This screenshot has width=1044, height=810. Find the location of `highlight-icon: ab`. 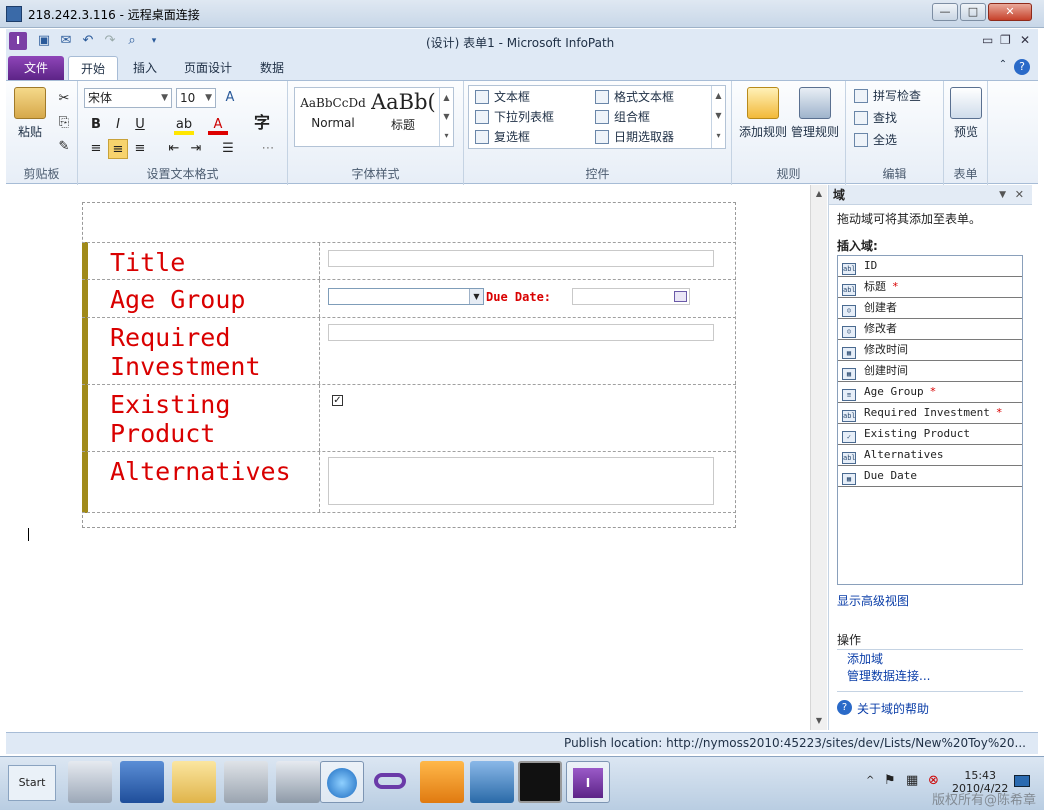

highlight-icon: ab is located at coordinates (184, 125).